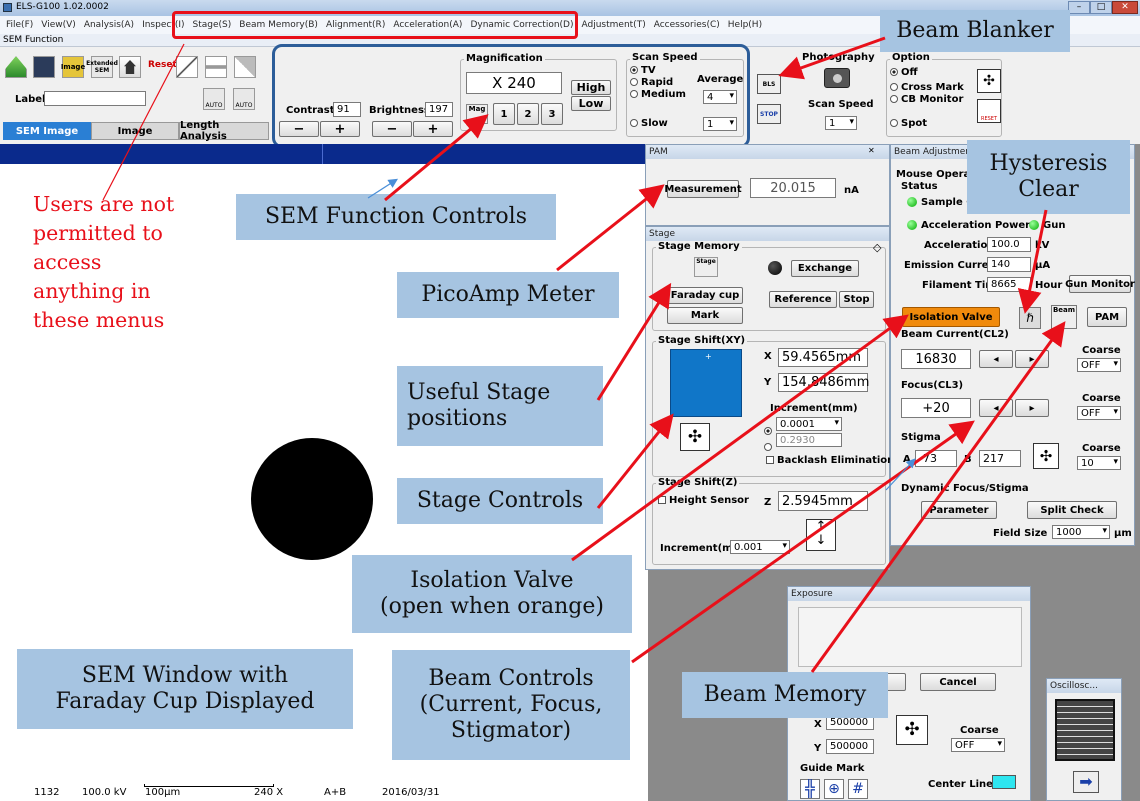 The width and height of the screenshot is (1140, 801). What do you see at coordinates (900, 474) in the screenshot?
I see `arrow-beam-controls-blue` at bounding box center [900, 474].